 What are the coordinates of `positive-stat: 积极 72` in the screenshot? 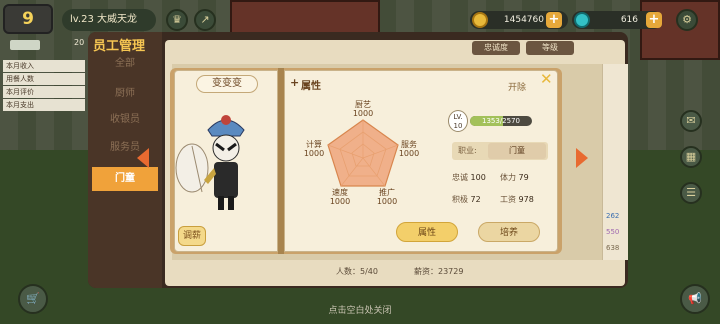 It's located at (466, 199).